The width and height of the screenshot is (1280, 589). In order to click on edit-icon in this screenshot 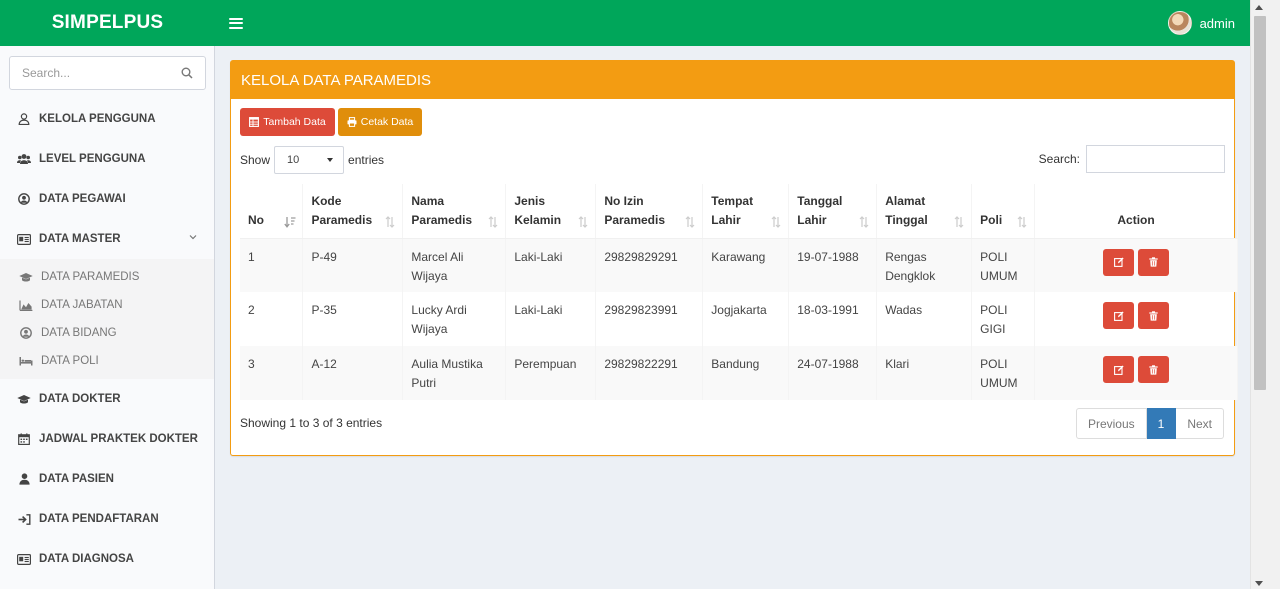, I will do `click(1118, 262)`.